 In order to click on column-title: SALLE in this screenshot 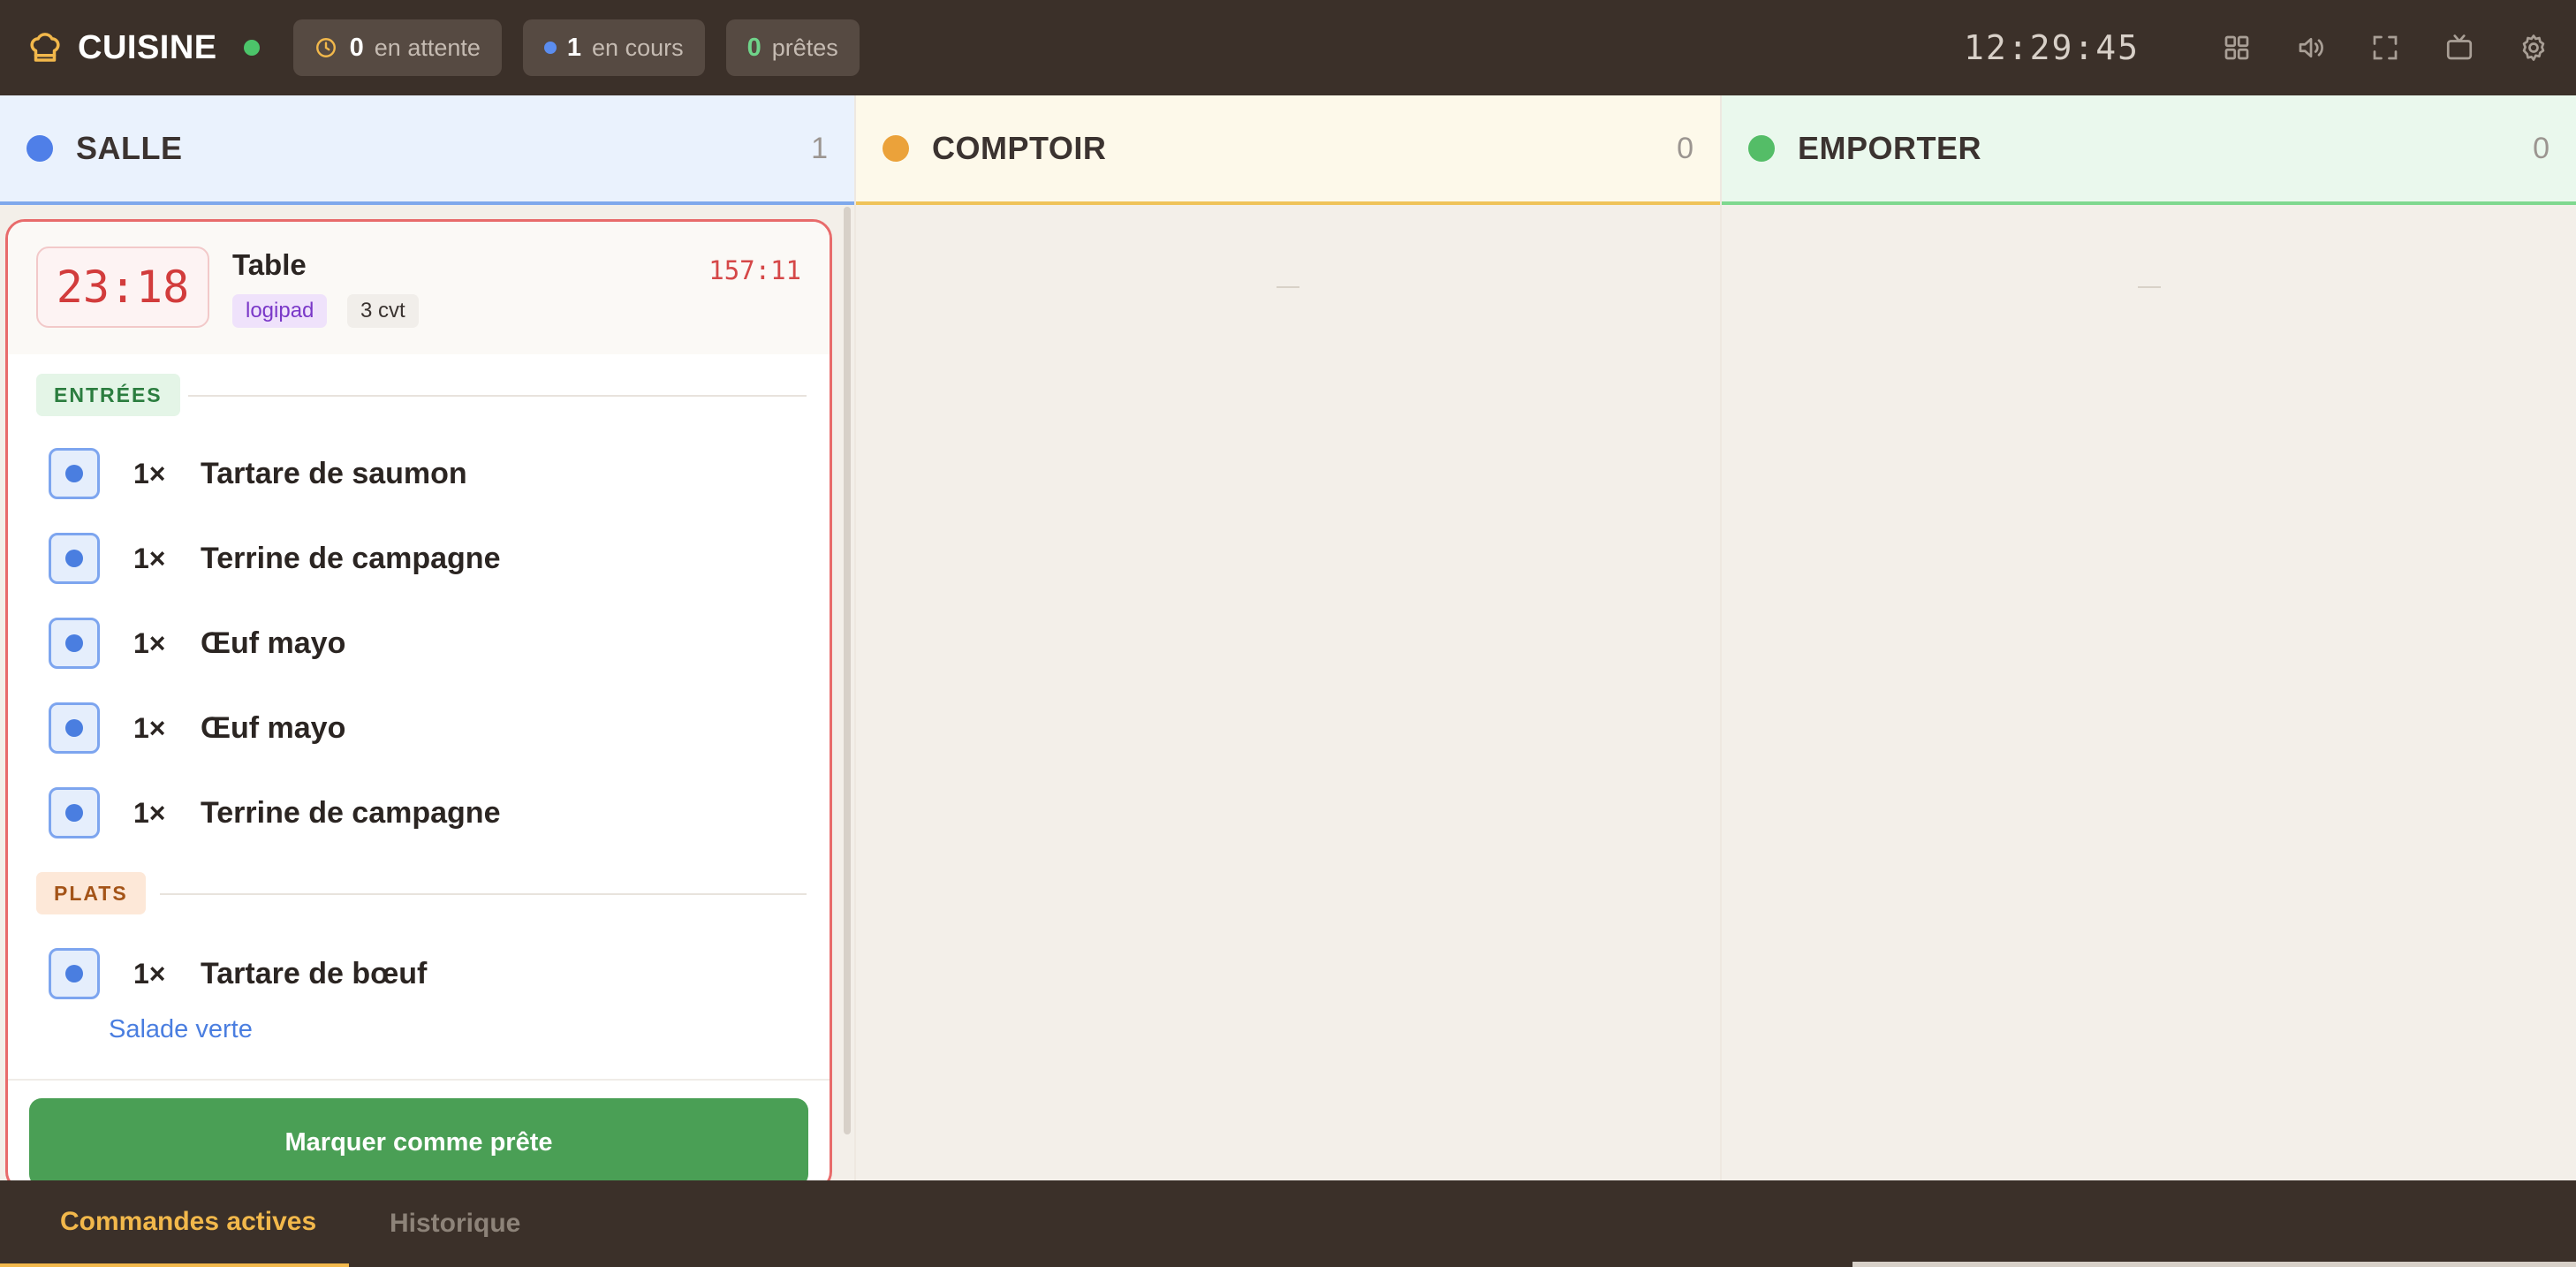, I will do `click(130, 148)`.